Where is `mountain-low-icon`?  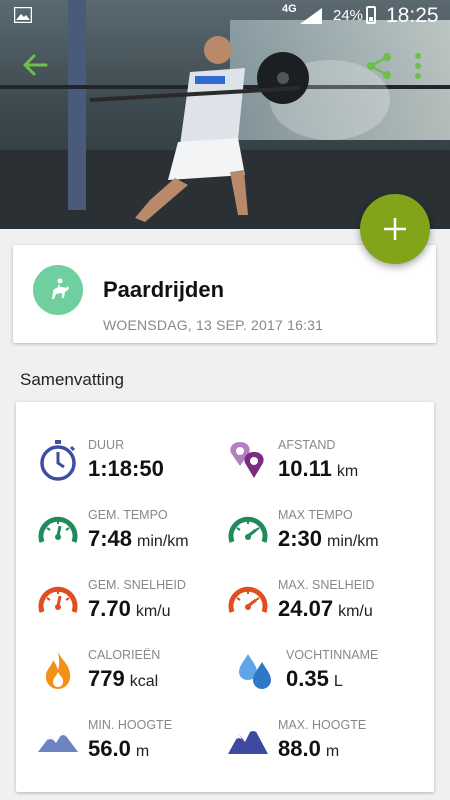 mountain-low-icon is located at coordinates (58, 742).